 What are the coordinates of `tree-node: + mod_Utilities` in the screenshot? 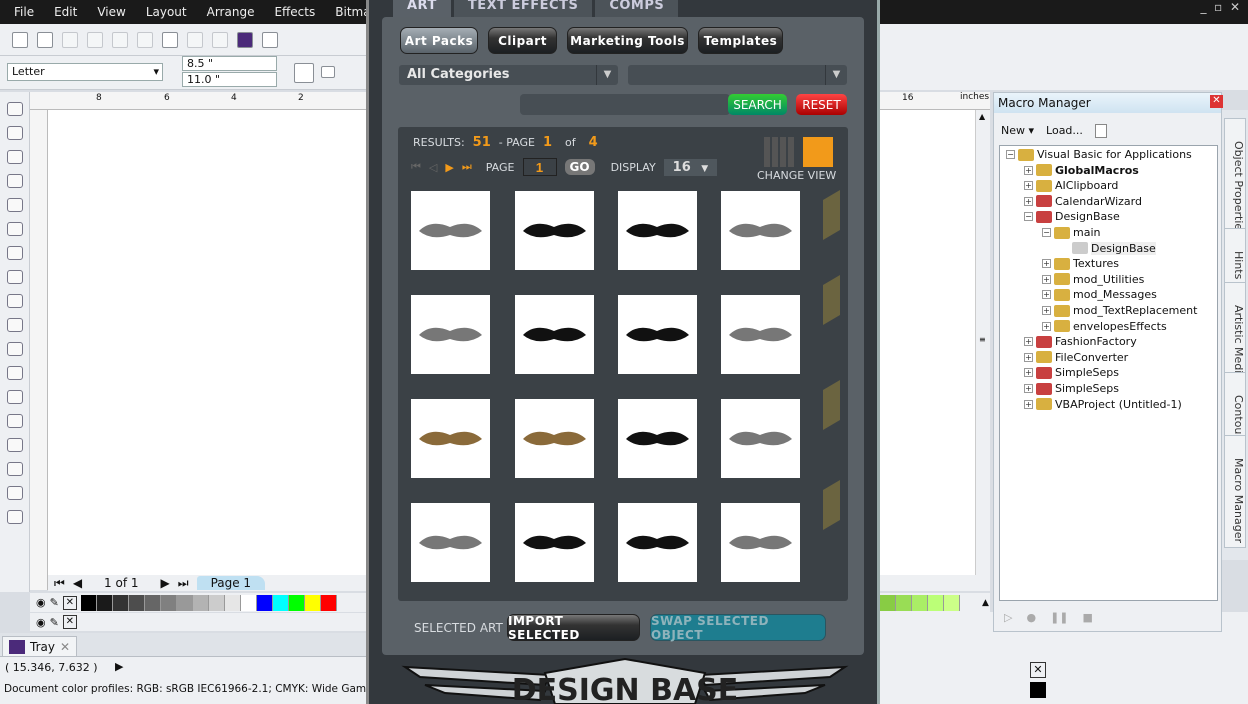 It's located at (1093, 279).